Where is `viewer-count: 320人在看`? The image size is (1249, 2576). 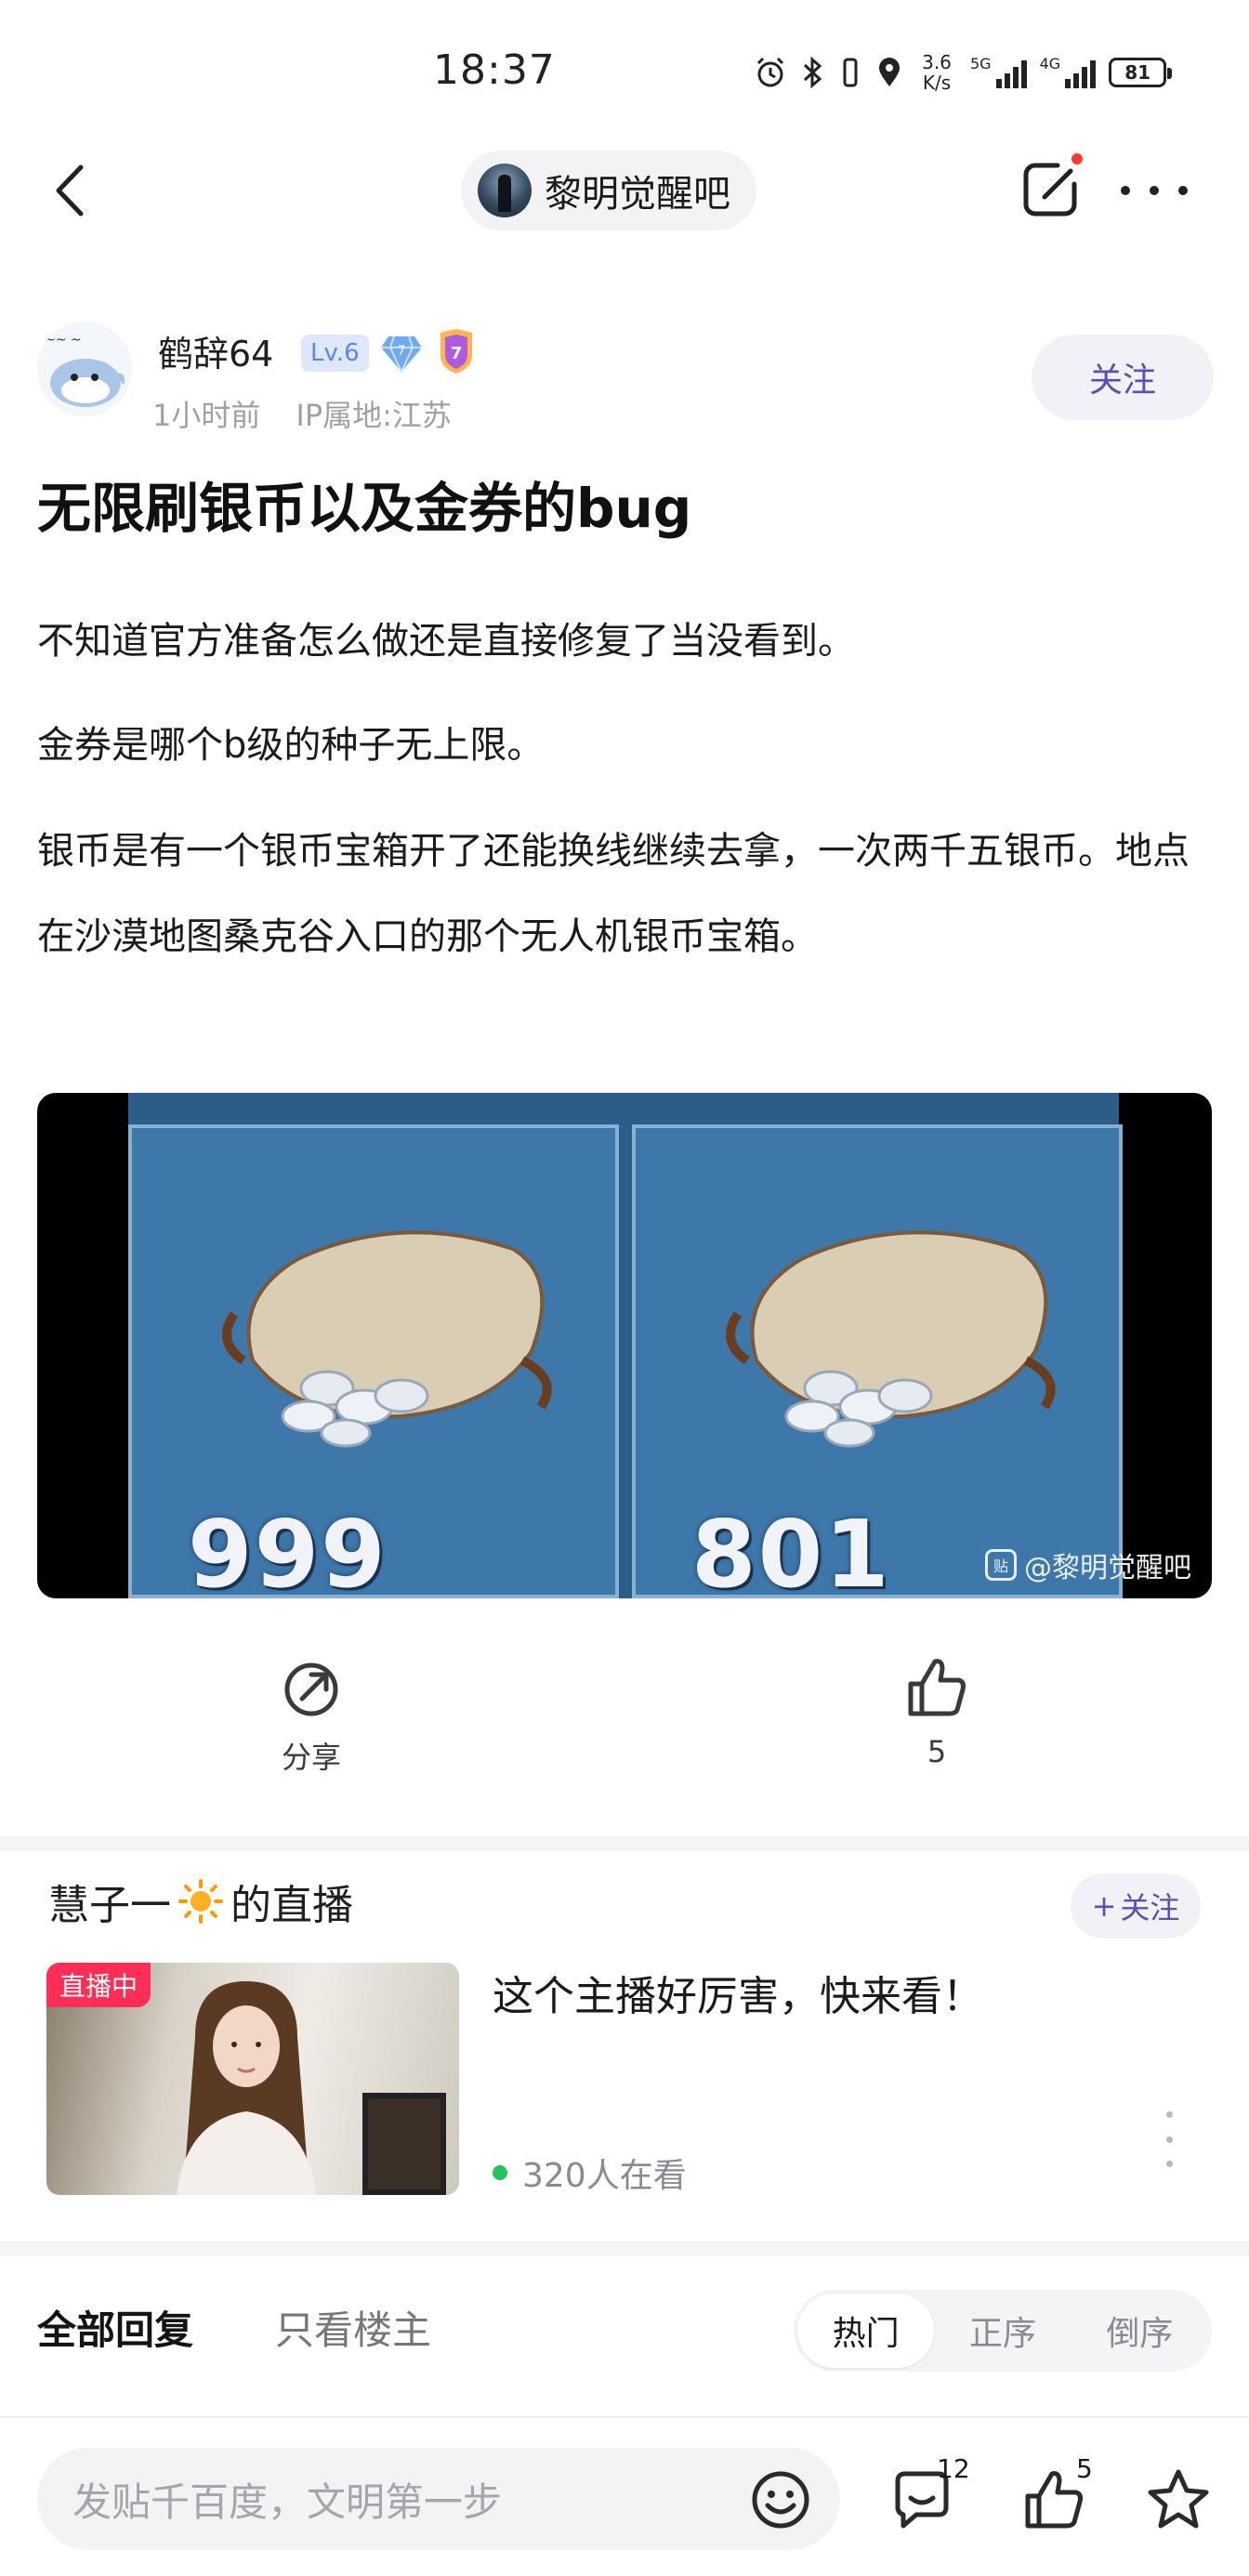
viewer-count: 320人在看 is located at coordinates (590, 2173).